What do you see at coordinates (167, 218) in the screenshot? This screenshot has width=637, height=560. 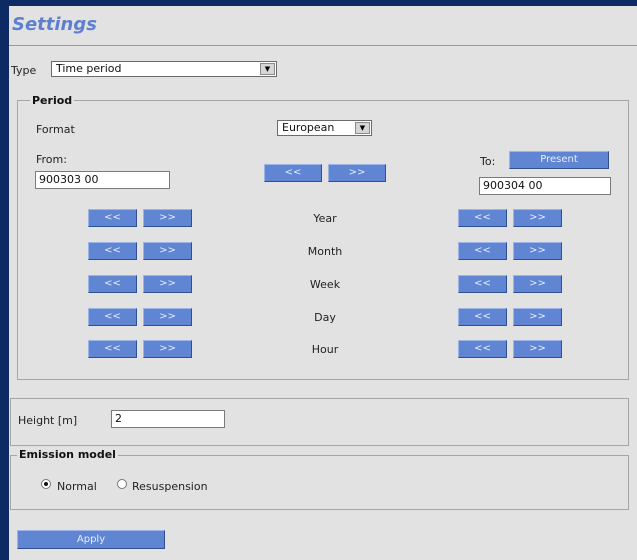 I see `from-year-next-button: >>` at bounding box center [167, 218].